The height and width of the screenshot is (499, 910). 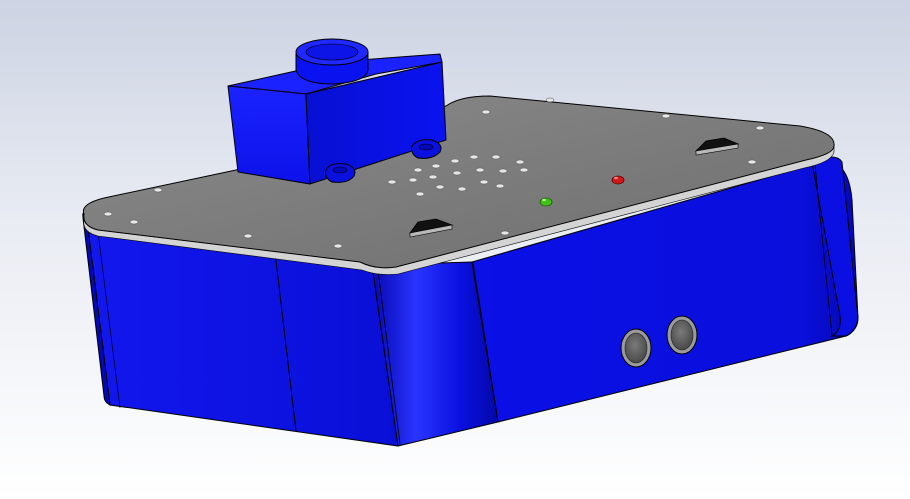 I want to click on green-led, so click(x=546, y=202).